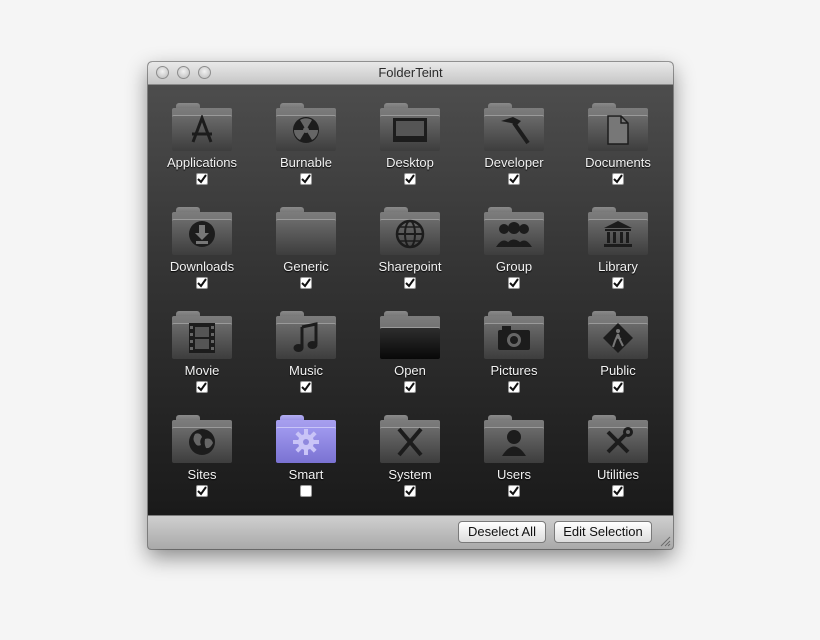  Describe the element at coordinates (502, 532) in the screenshot. I see `deselect-all-button: Deselect All` at that location.